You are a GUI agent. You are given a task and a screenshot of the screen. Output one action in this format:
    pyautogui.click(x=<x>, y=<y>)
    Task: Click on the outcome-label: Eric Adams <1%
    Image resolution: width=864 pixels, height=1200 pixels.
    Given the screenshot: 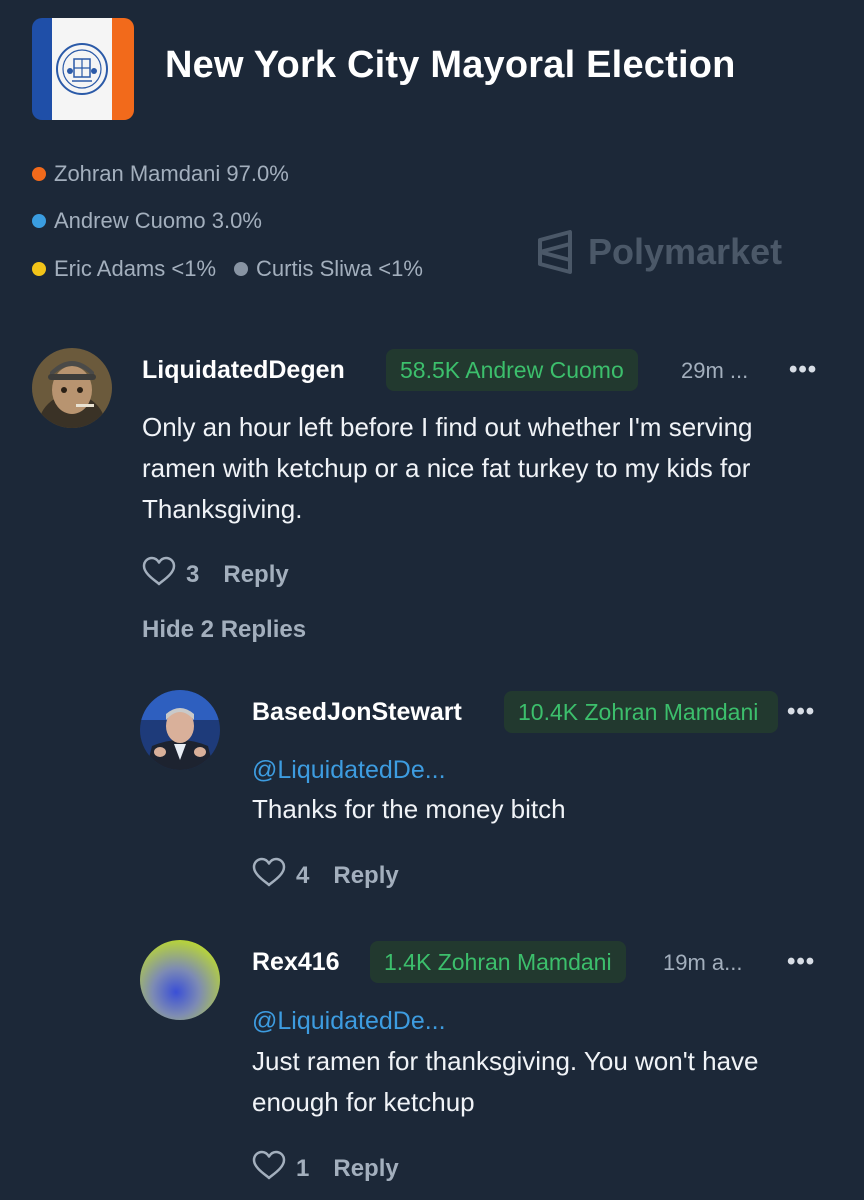 What is the action you would take?
    pyautogui.click(x=135, y=268)
    